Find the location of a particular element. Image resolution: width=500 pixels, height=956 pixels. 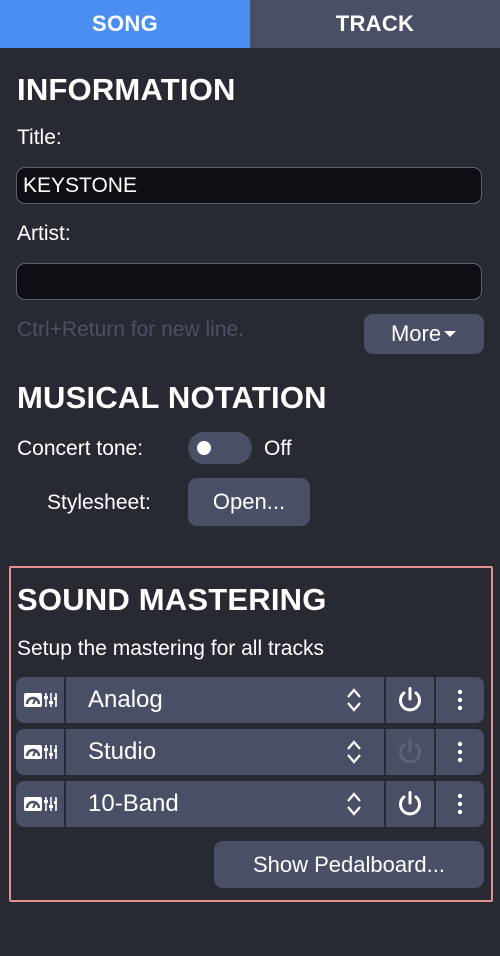

mastering-chain-select: Studio is located at coordinates (225, 752).